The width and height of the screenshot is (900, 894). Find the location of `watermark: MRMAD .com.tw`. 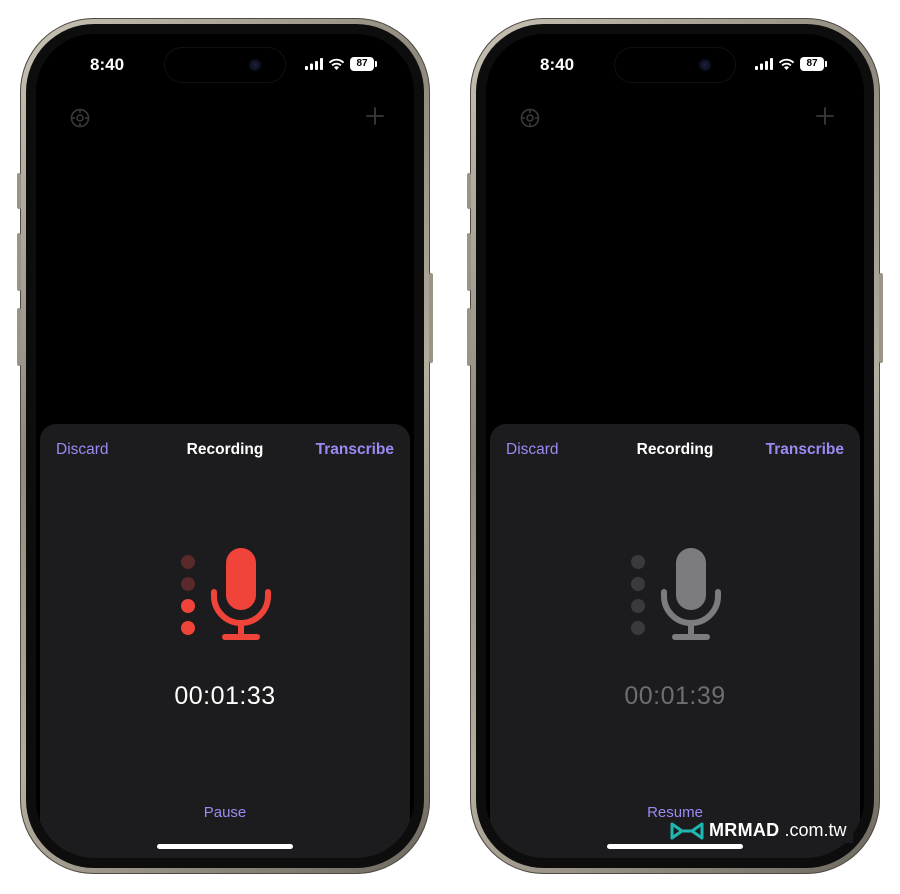

watermark: MRMAD .com.tw is located at coordinates (759, 830).